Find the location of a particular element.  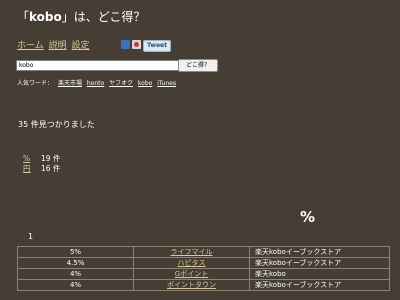

bookmark-icon is located at coordinates (125, 44).